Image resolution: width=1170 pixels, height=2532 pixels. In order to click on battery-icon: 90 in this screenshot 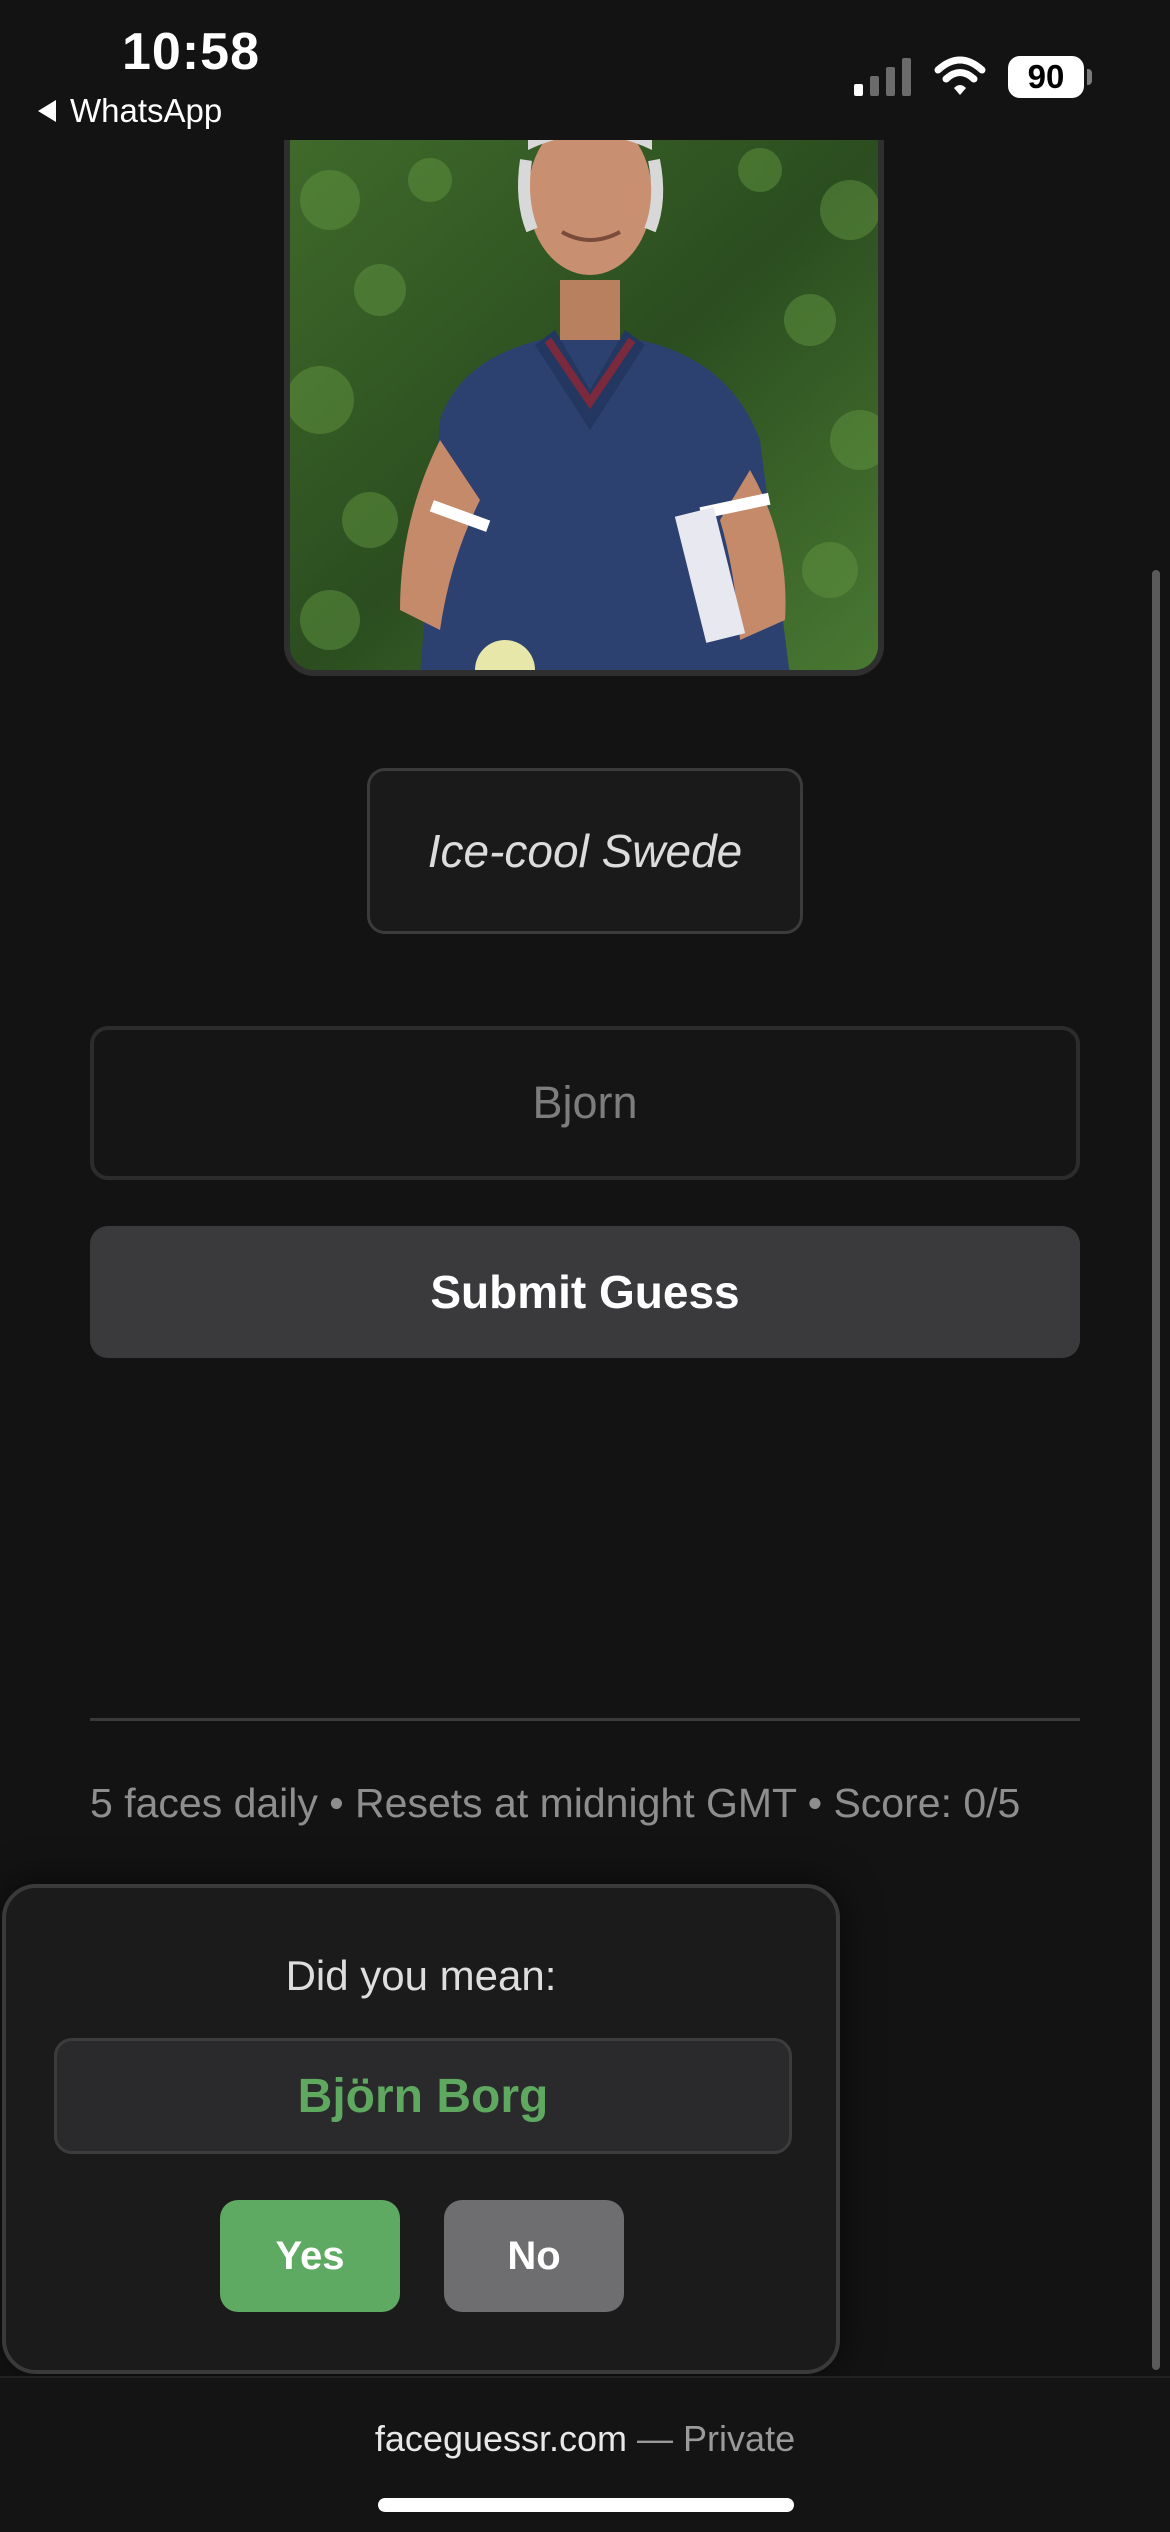, I will do `click(1046, 77)`.